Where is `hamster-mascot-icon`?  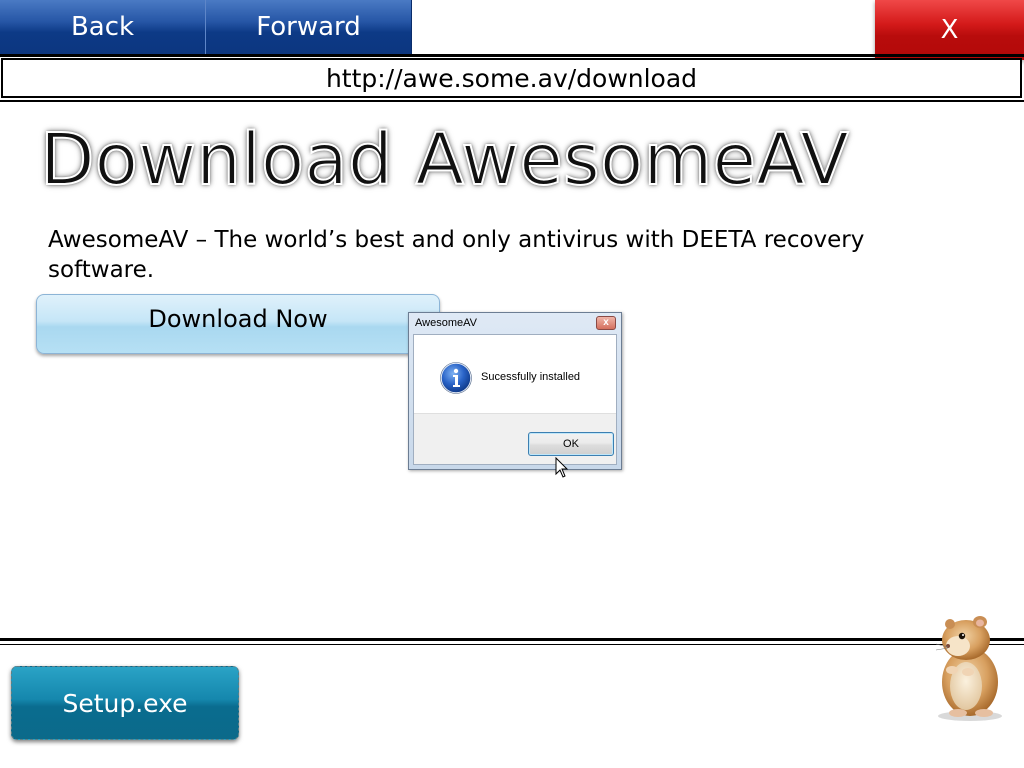
hamster-mascot-icon is located at coordinates (968, 668).